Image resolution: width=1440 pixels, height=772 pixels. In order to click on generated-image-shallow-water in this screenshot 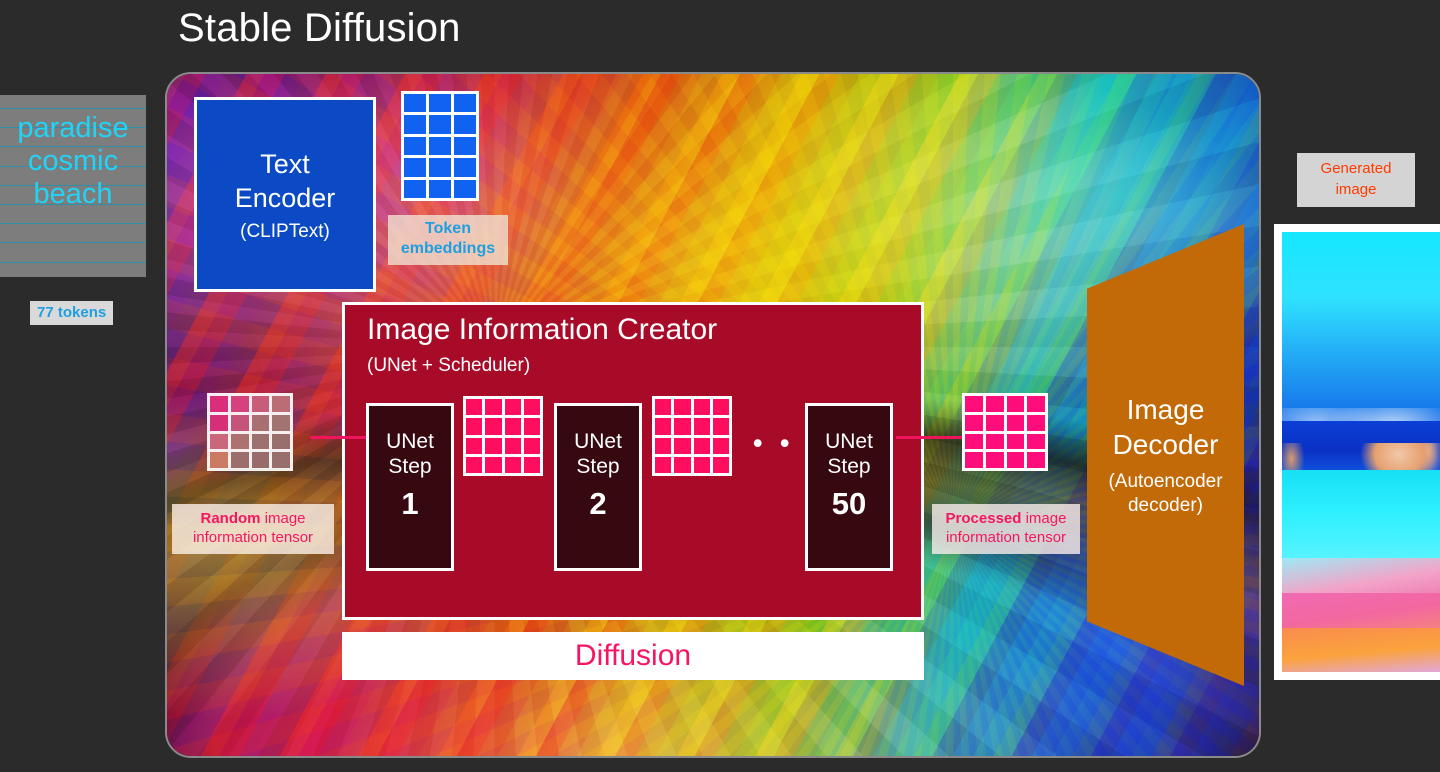, I will do `click(1361, 518)`.